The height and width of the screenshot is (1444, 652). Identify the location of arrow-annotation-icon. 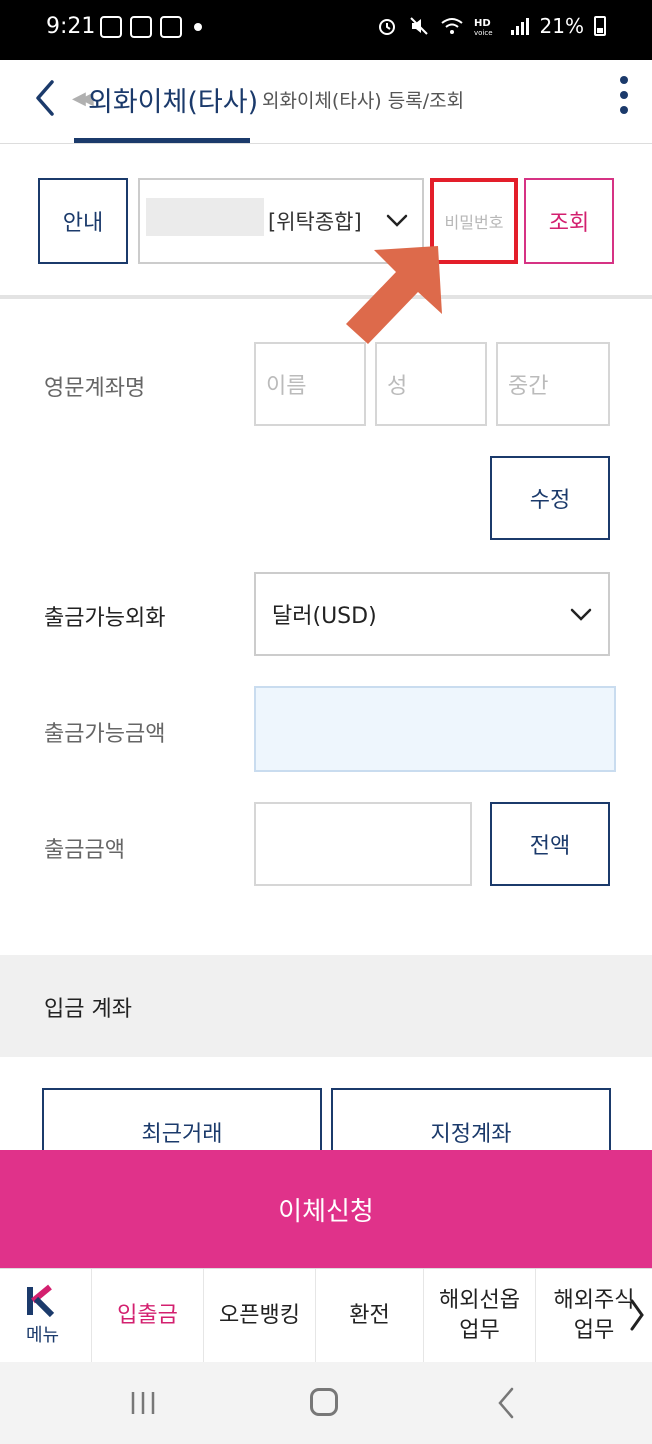
(394, 295).